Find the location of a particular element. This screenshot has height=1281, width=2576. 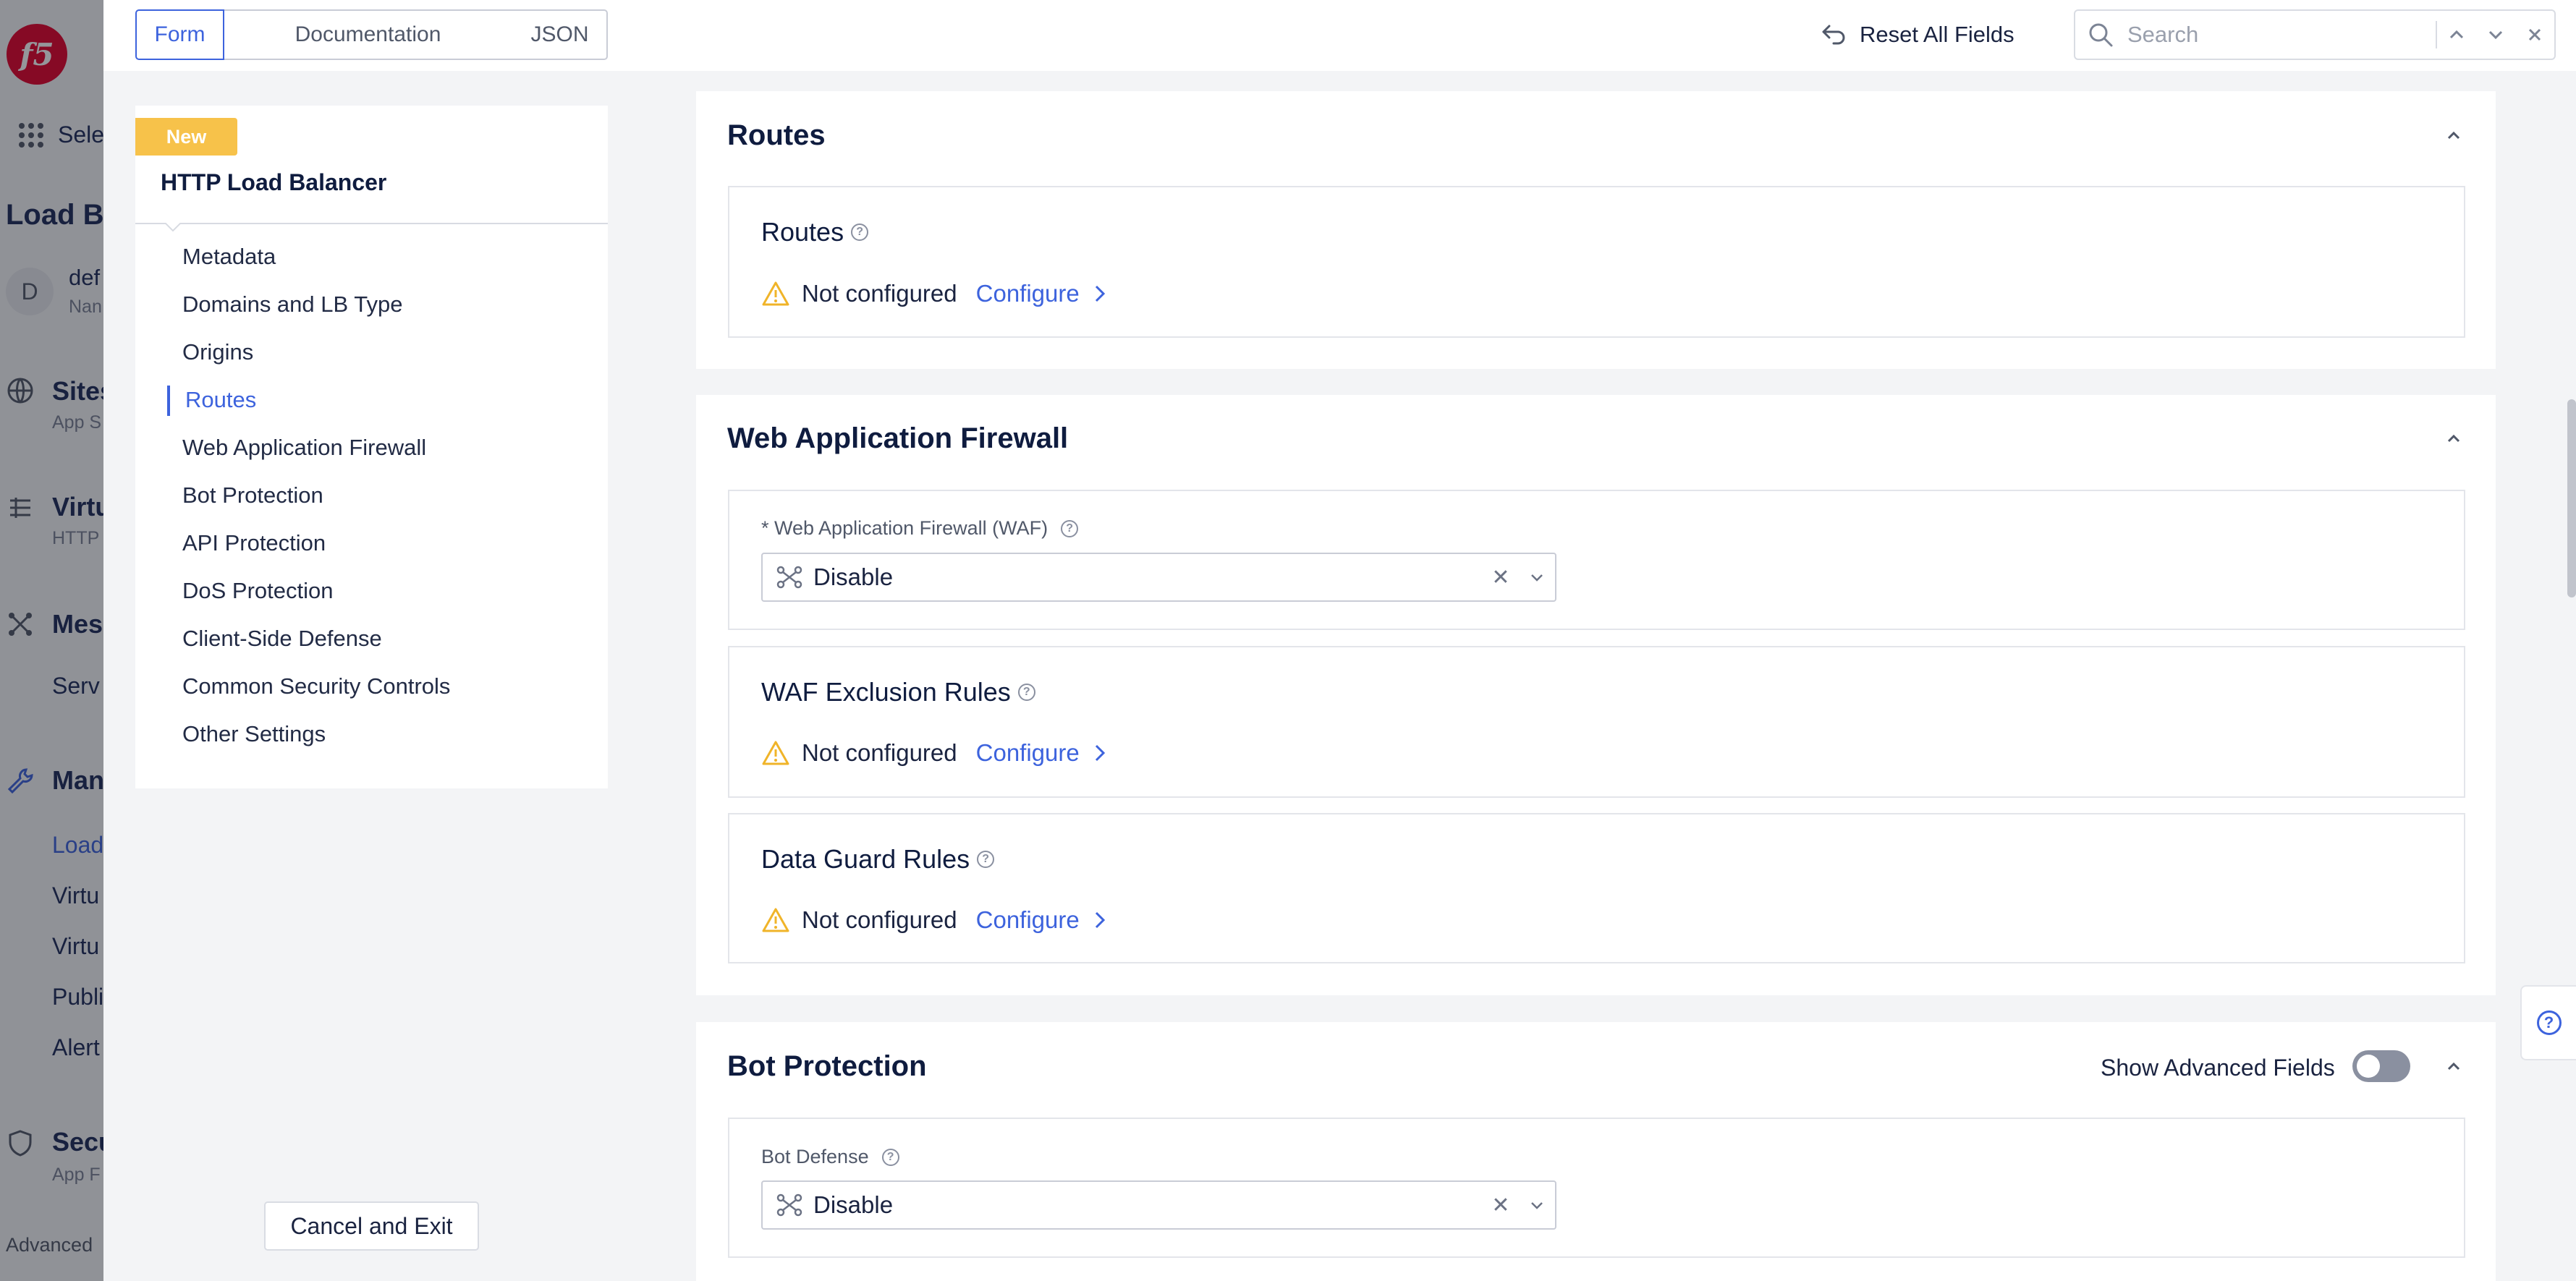

routes-card-label: Routes is located at coordinates (802, 232).